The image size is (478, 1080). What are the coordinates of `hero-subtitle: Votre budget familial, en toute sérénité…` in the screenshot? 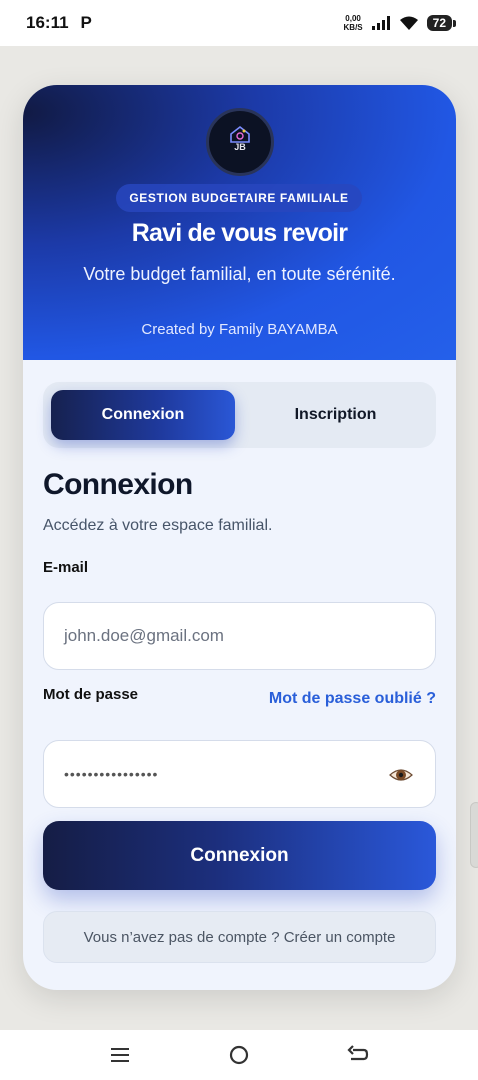 It's located at (239, 274).